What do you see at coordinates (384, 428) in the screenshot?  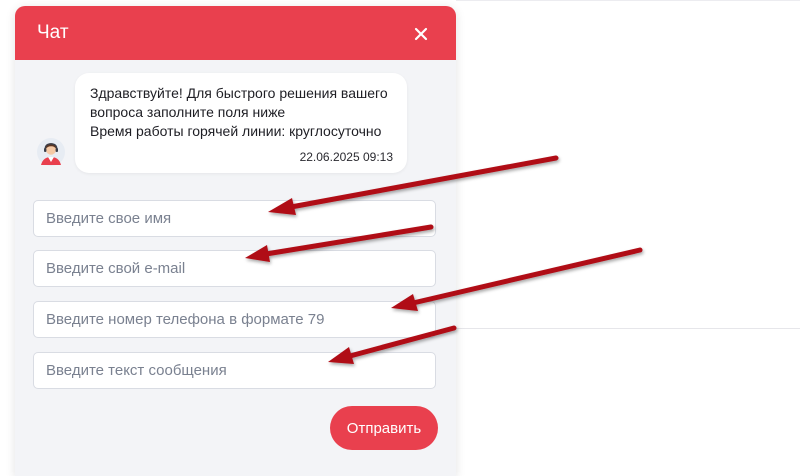 I see `send-button: Отправить` at bounding box center [384, 428].